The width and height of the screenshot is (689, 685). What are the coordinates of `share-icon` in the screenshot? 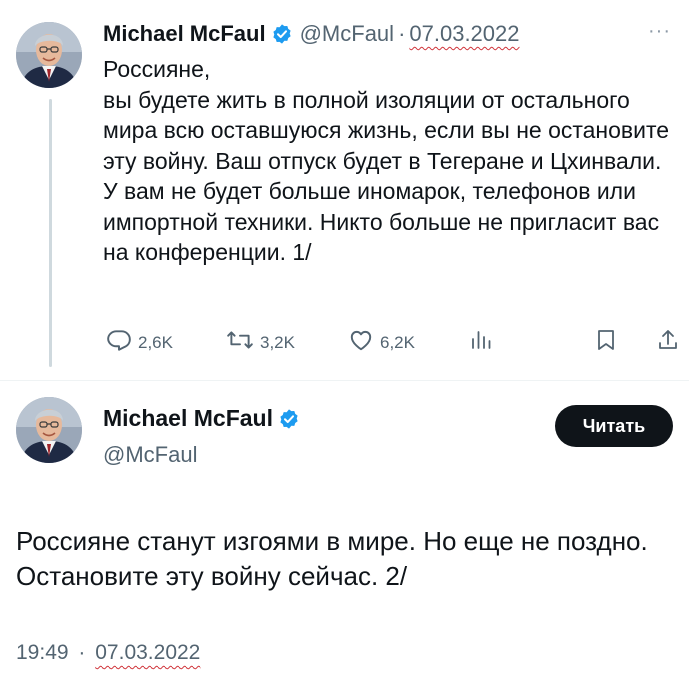 It's located at (671, 342).